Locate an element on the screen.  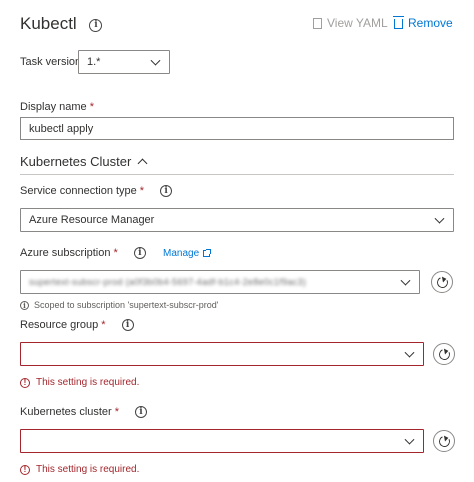
trash-icon is located at coordinates (398, 22).